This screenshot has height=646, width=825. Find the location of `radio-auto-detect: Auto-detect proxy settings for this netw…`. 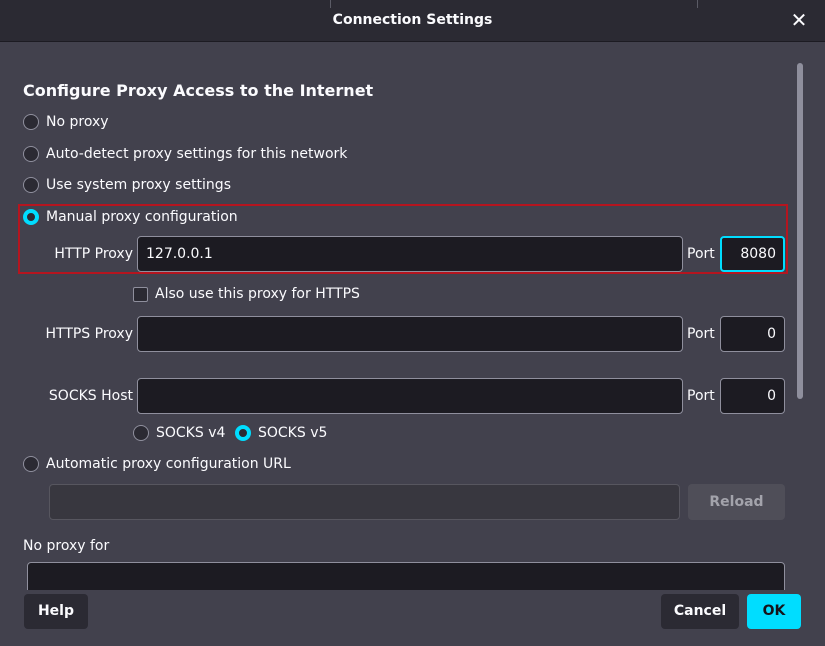

radio-auto-detect: Auto-detect proxy settings for this netw… is located at coordinates (185, 154).